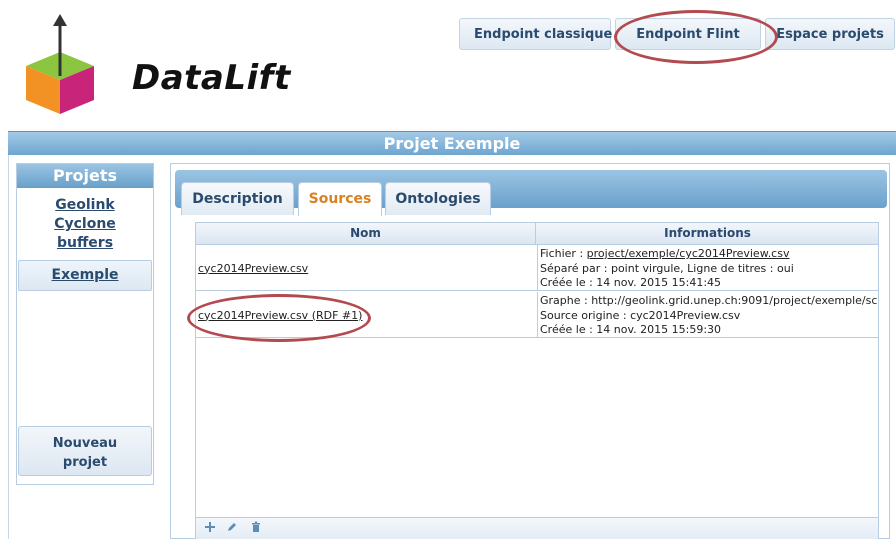  I want to click on sidebar-item-label: Exemple, so click(85, 275).